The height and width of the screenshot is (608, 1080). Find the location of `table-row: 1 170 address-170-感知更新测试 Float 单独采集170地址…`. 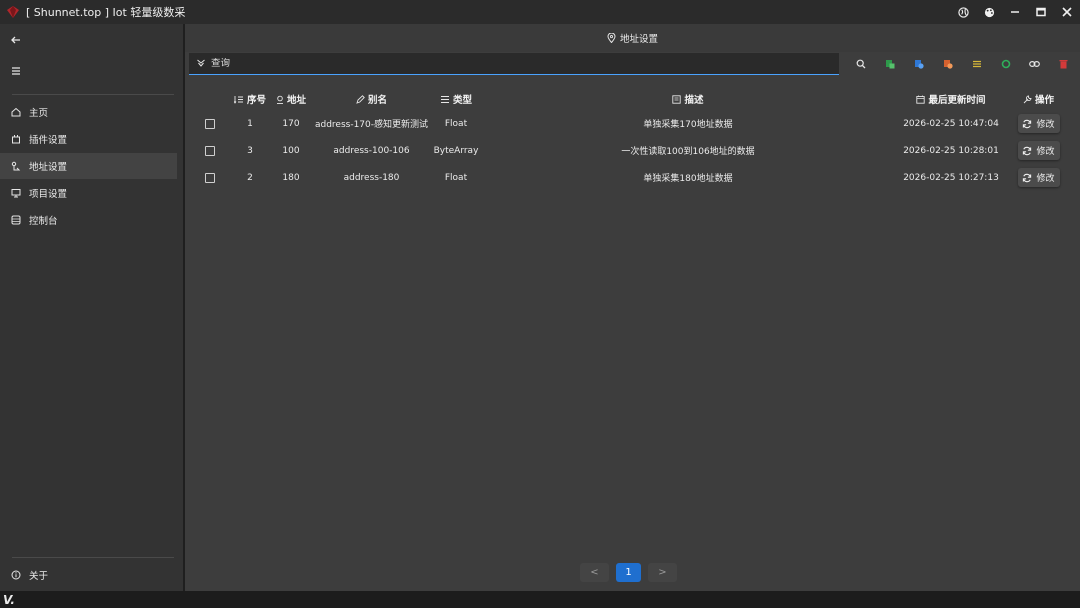

table-row: 1 170 address-170-感知更新测试 Float 单独采集170地址… is located at coordinates (629, 123).